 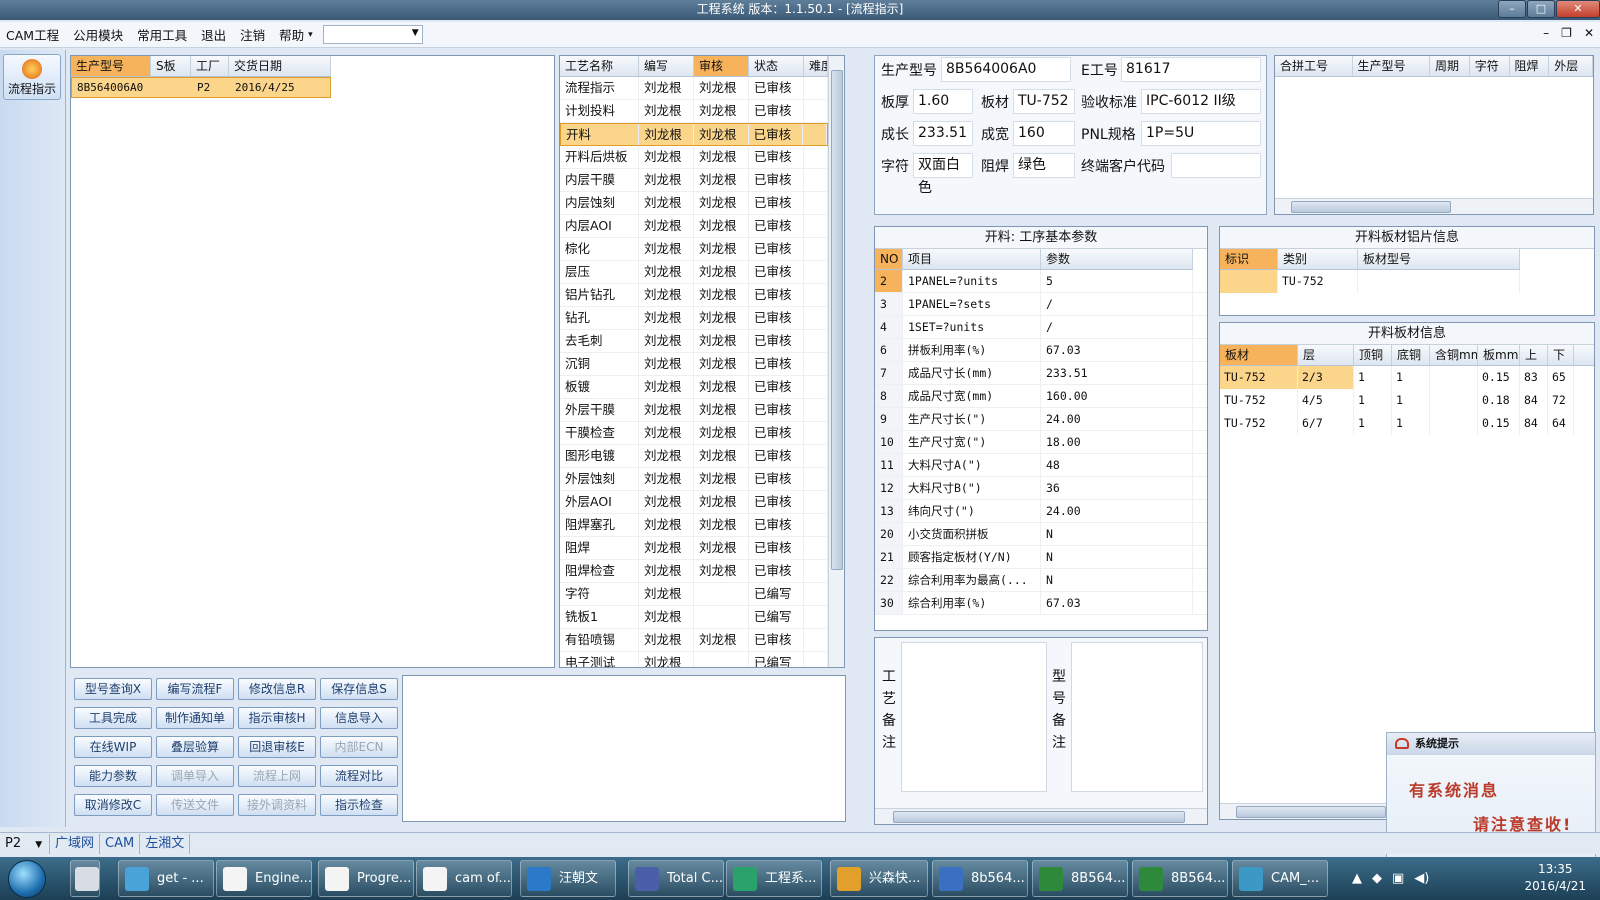 What do you see at coordinates (568, 878) in the screenshot?
I see `taskbar-item: 汪朝文` at bounding box center [568, 878].